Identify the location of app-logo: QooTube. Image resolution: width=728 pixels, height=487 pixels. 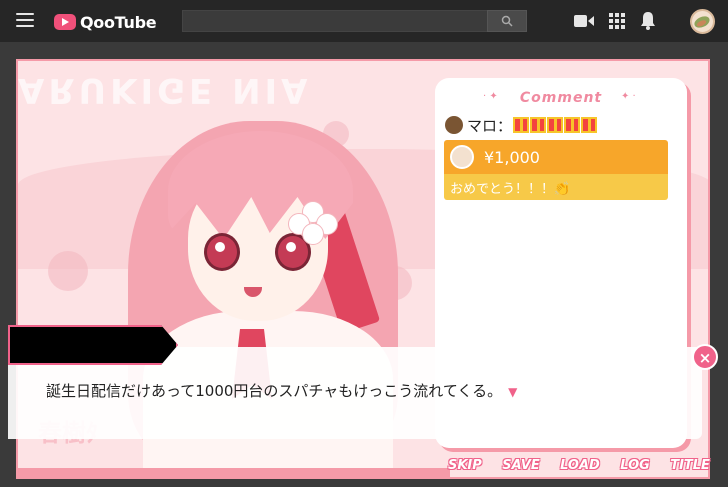
(105, 22).